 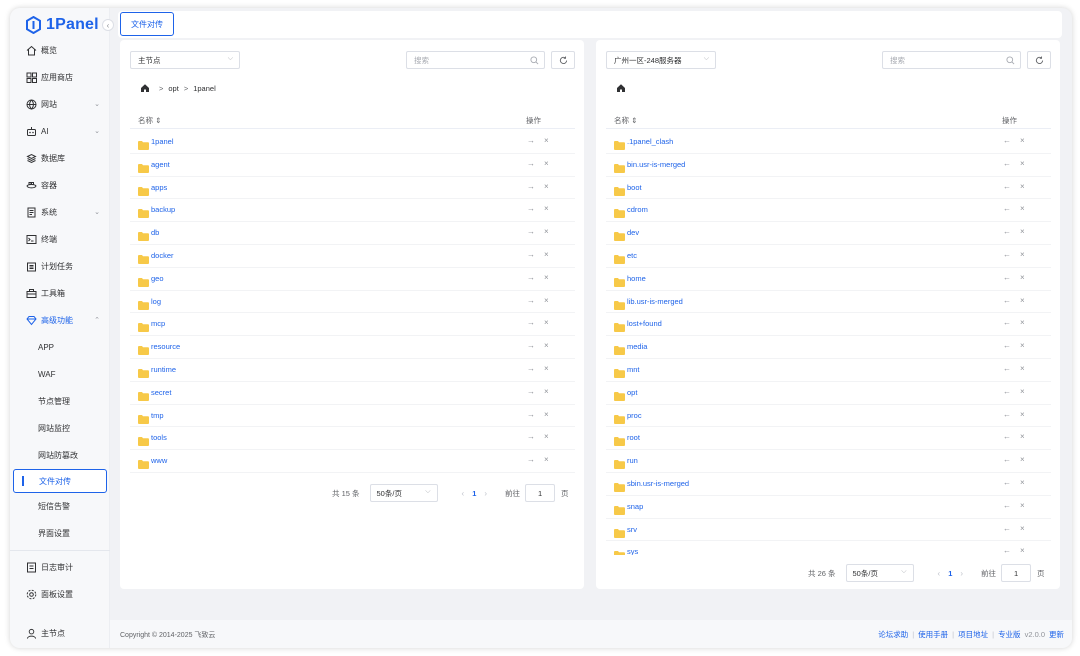 I want to click on table-row: run ← ×, so click(x=828, y=461).